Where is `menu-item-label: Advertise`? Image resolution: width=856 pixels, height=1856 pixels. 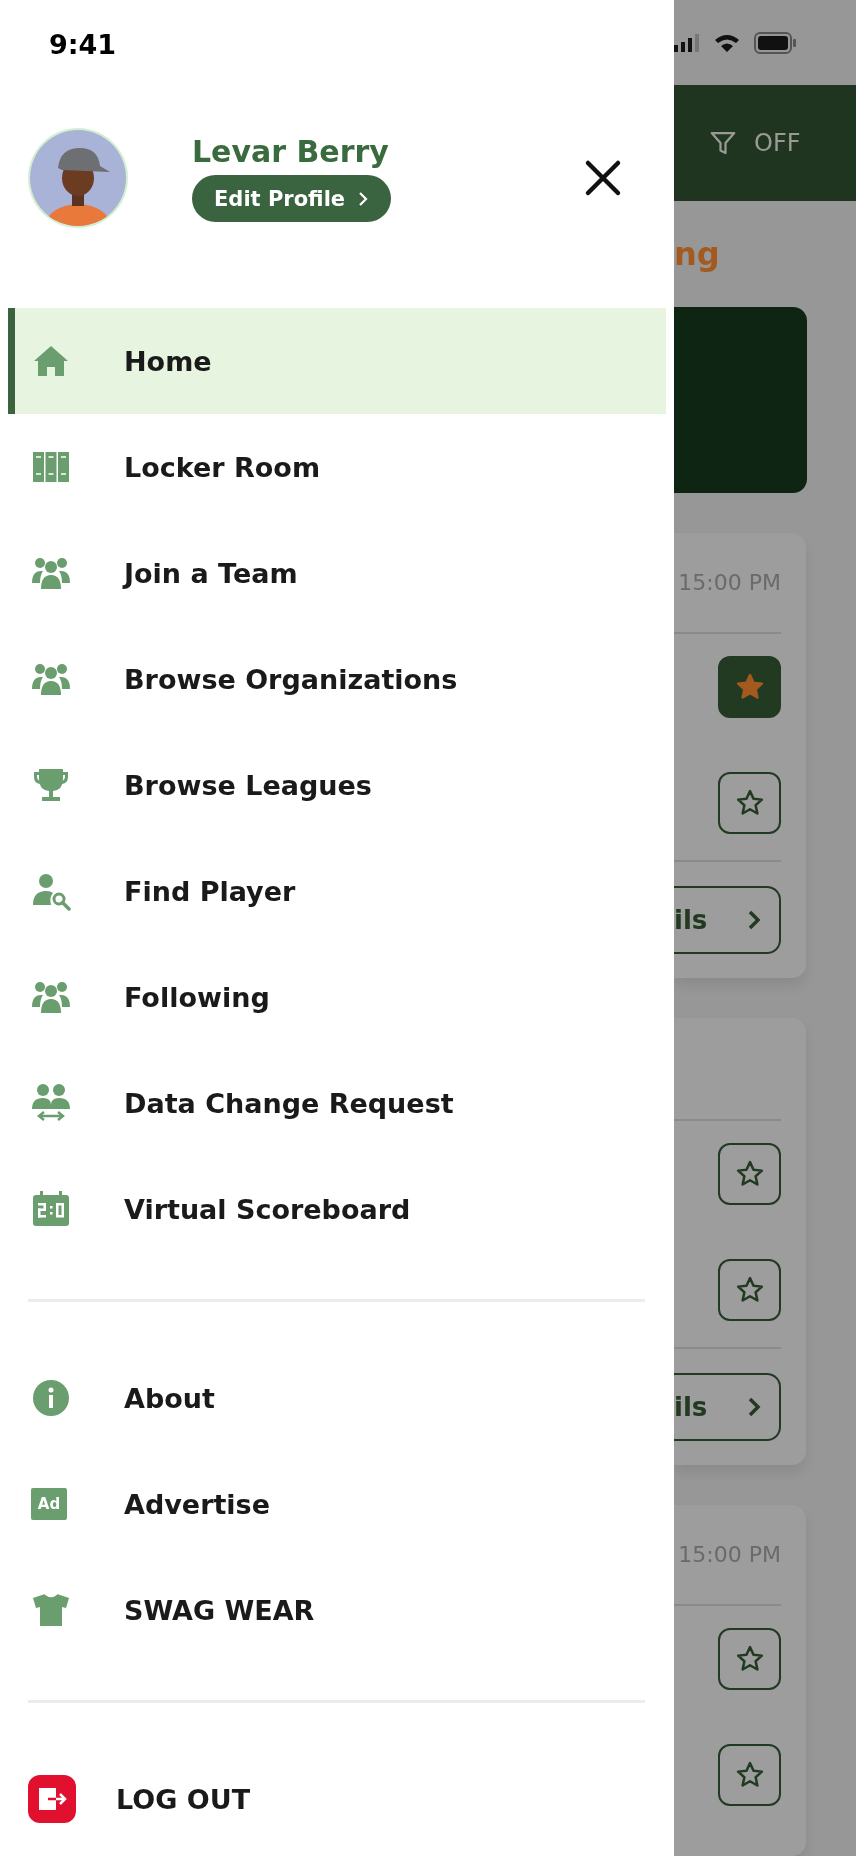 menu-item-label: Advertise is located at coordinates (197, 1504).